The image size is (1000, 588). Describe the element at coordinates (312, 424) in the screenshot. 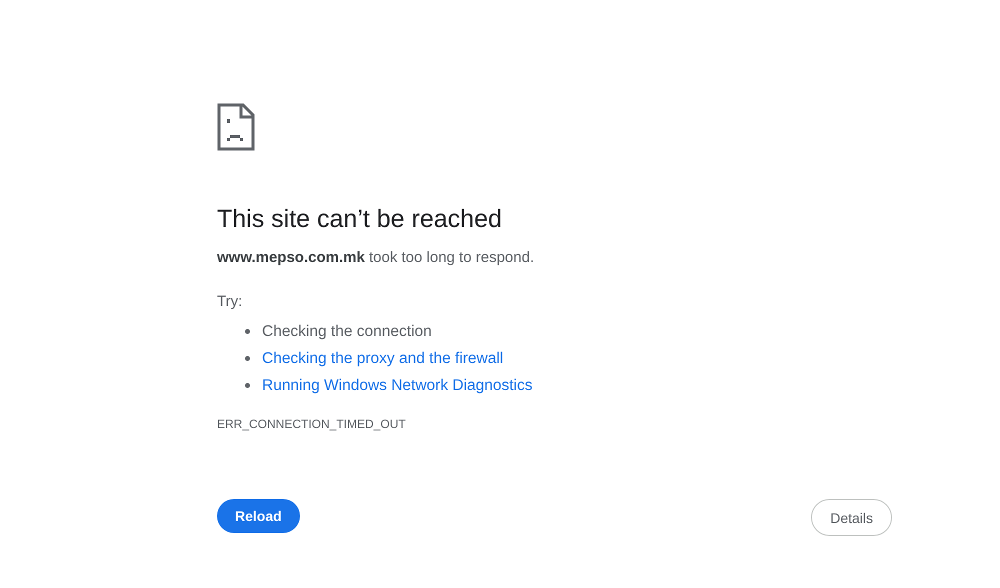

I see `error-code: ERR_CONNECTION_TIMED_OUT` at that location.